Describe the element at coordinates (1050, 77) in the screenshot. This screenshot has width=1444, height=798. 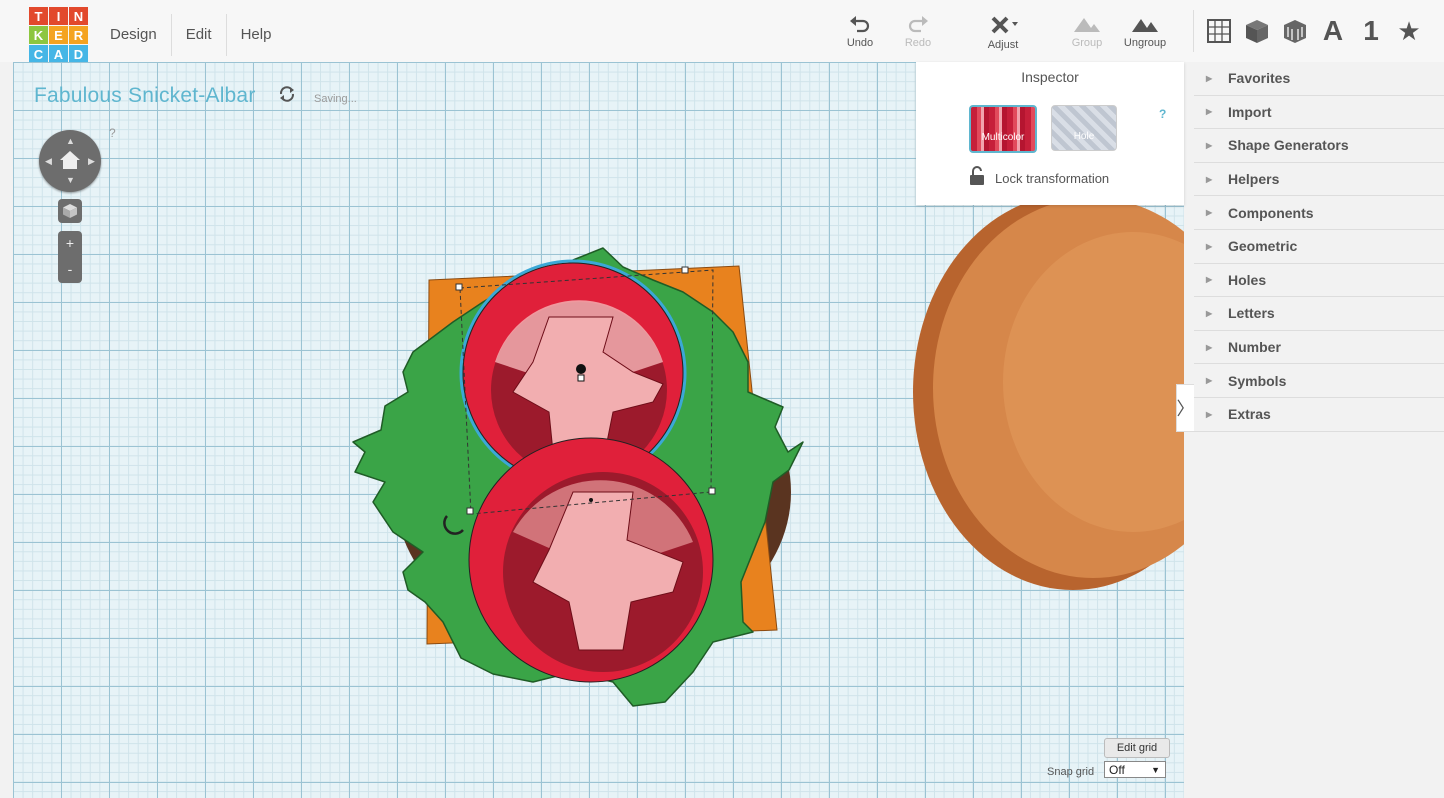
I see `inspector-title: Inspector` at that location.